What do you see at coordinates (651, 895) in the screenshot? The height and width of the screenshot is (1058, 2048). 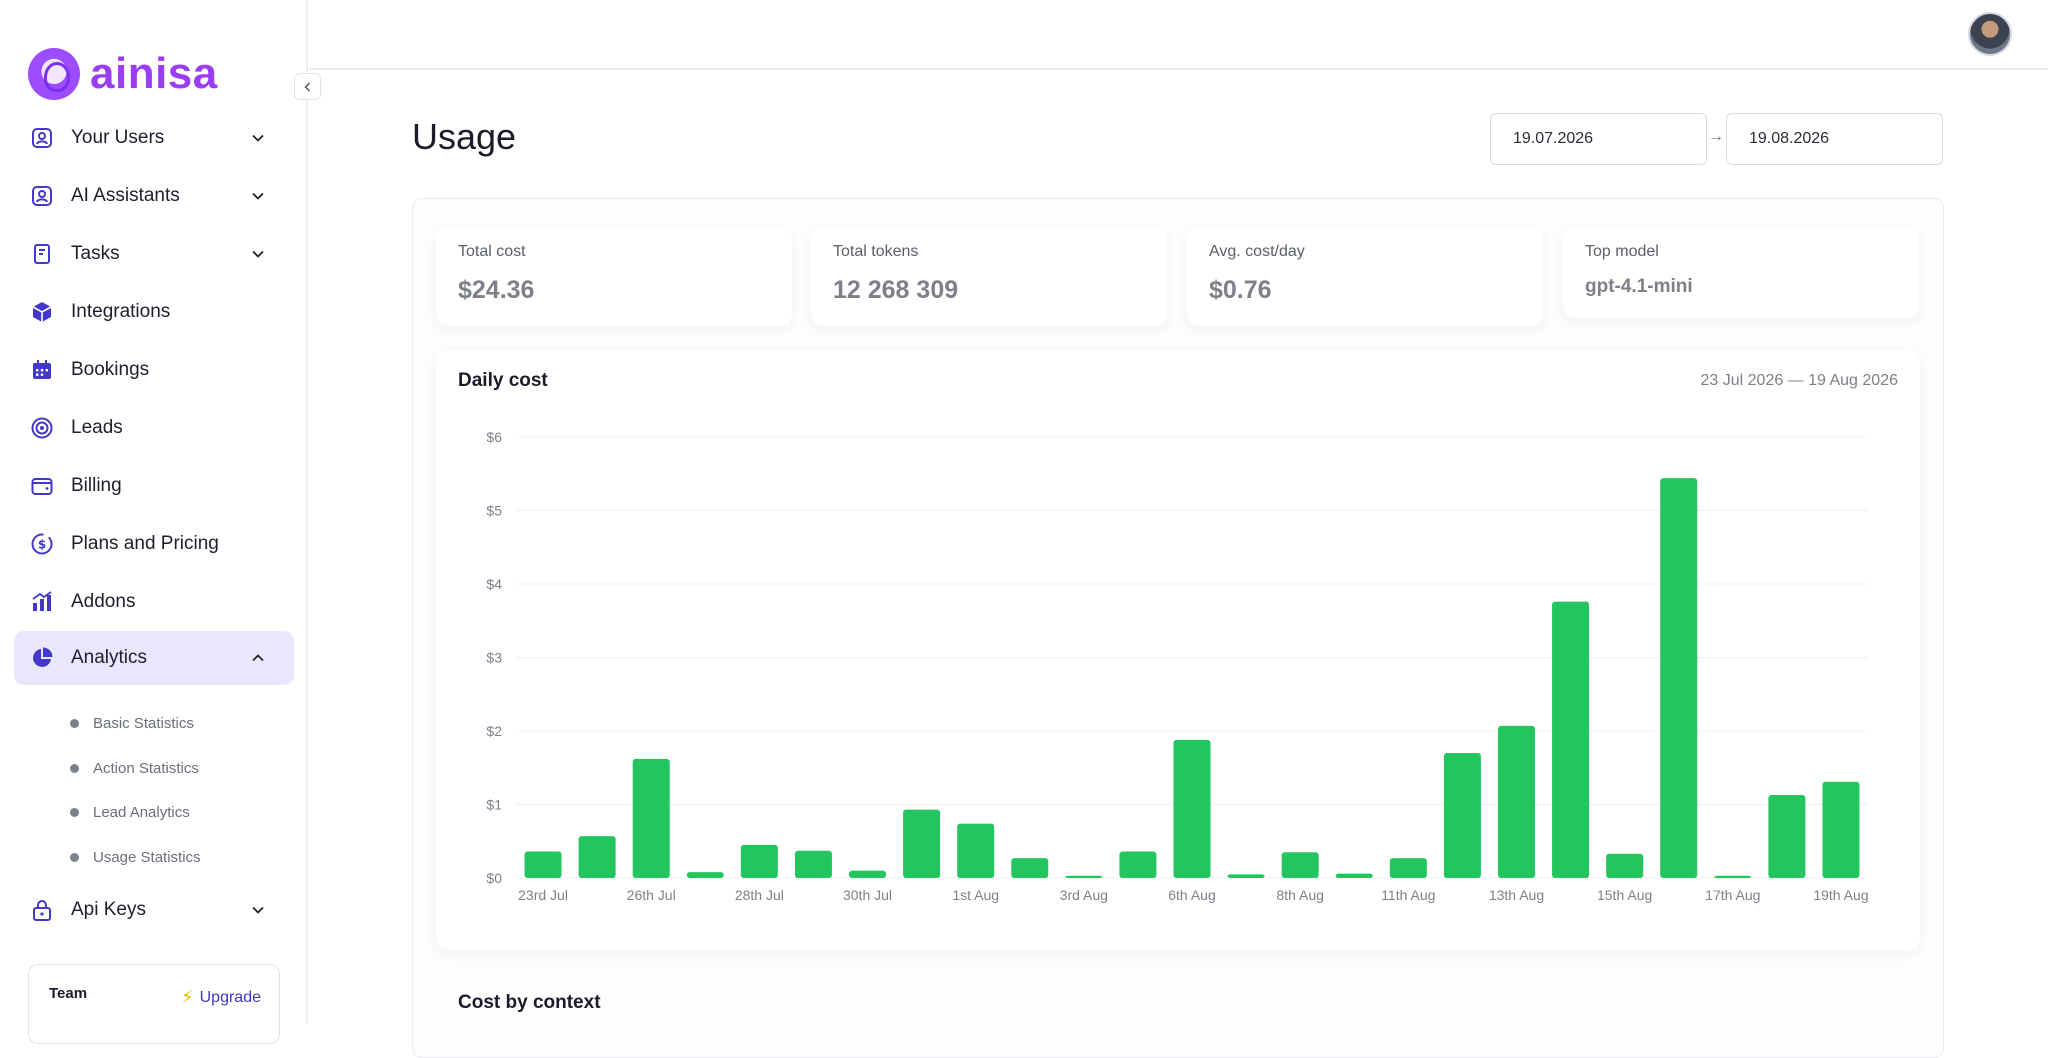 I see `x-tick-label: 26th Jul` at bounding box center [651, 895].